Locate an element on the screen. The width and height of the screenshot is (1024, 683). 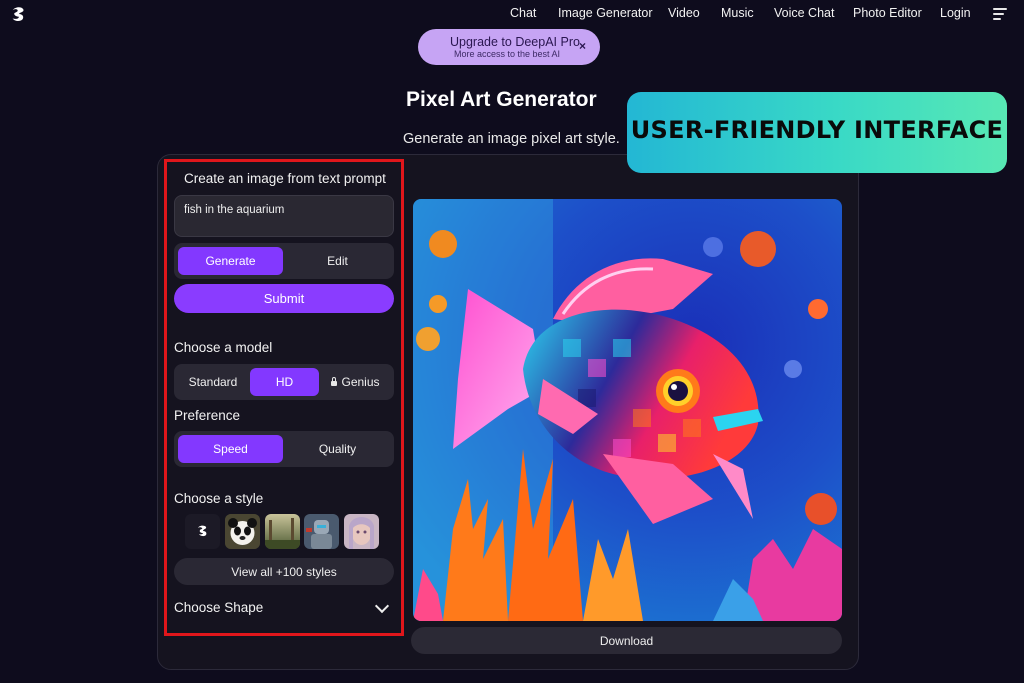
page-subtitle: Generate an image pixel art style. is located at coordinates (511, 139).